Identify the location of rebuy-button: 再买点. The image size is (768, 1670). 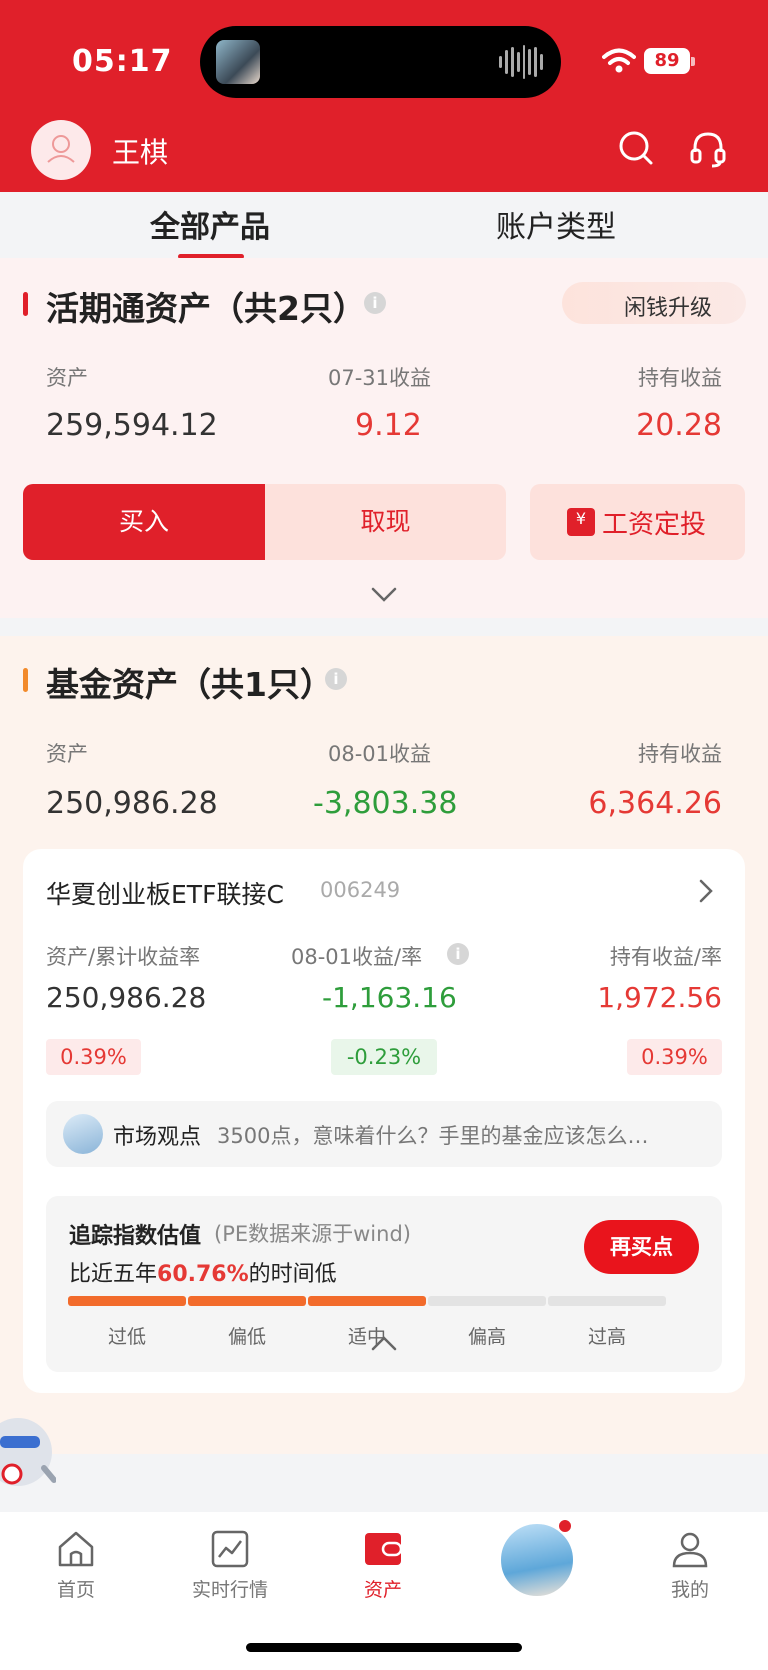
(641, 1247).